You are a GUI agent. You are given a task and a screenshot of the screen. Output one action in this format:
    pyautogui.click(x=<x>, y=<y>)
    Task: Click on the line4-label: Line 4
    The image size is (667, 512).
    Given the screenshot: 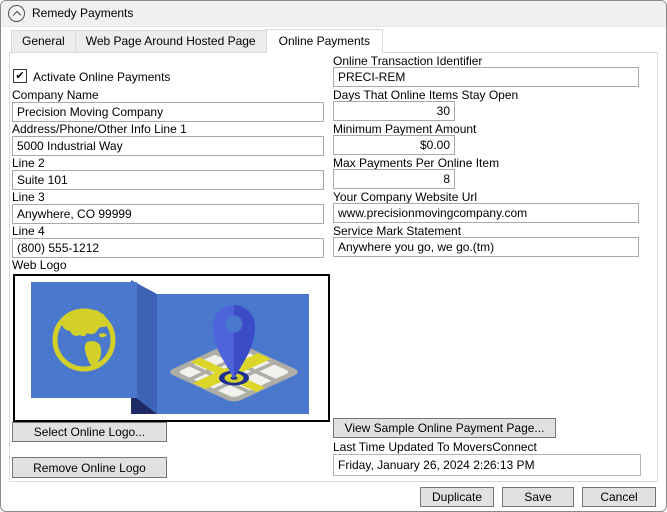 What is the action you would take?
    pyautogui.click(x=28, y=231)
    